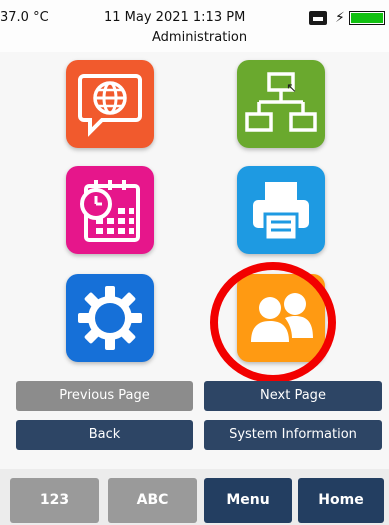 The height and width of the screenshot is (525, 389). Describe the element at coordinates (341, 500) in the screenshot. I see `home-button: Home` at that location.